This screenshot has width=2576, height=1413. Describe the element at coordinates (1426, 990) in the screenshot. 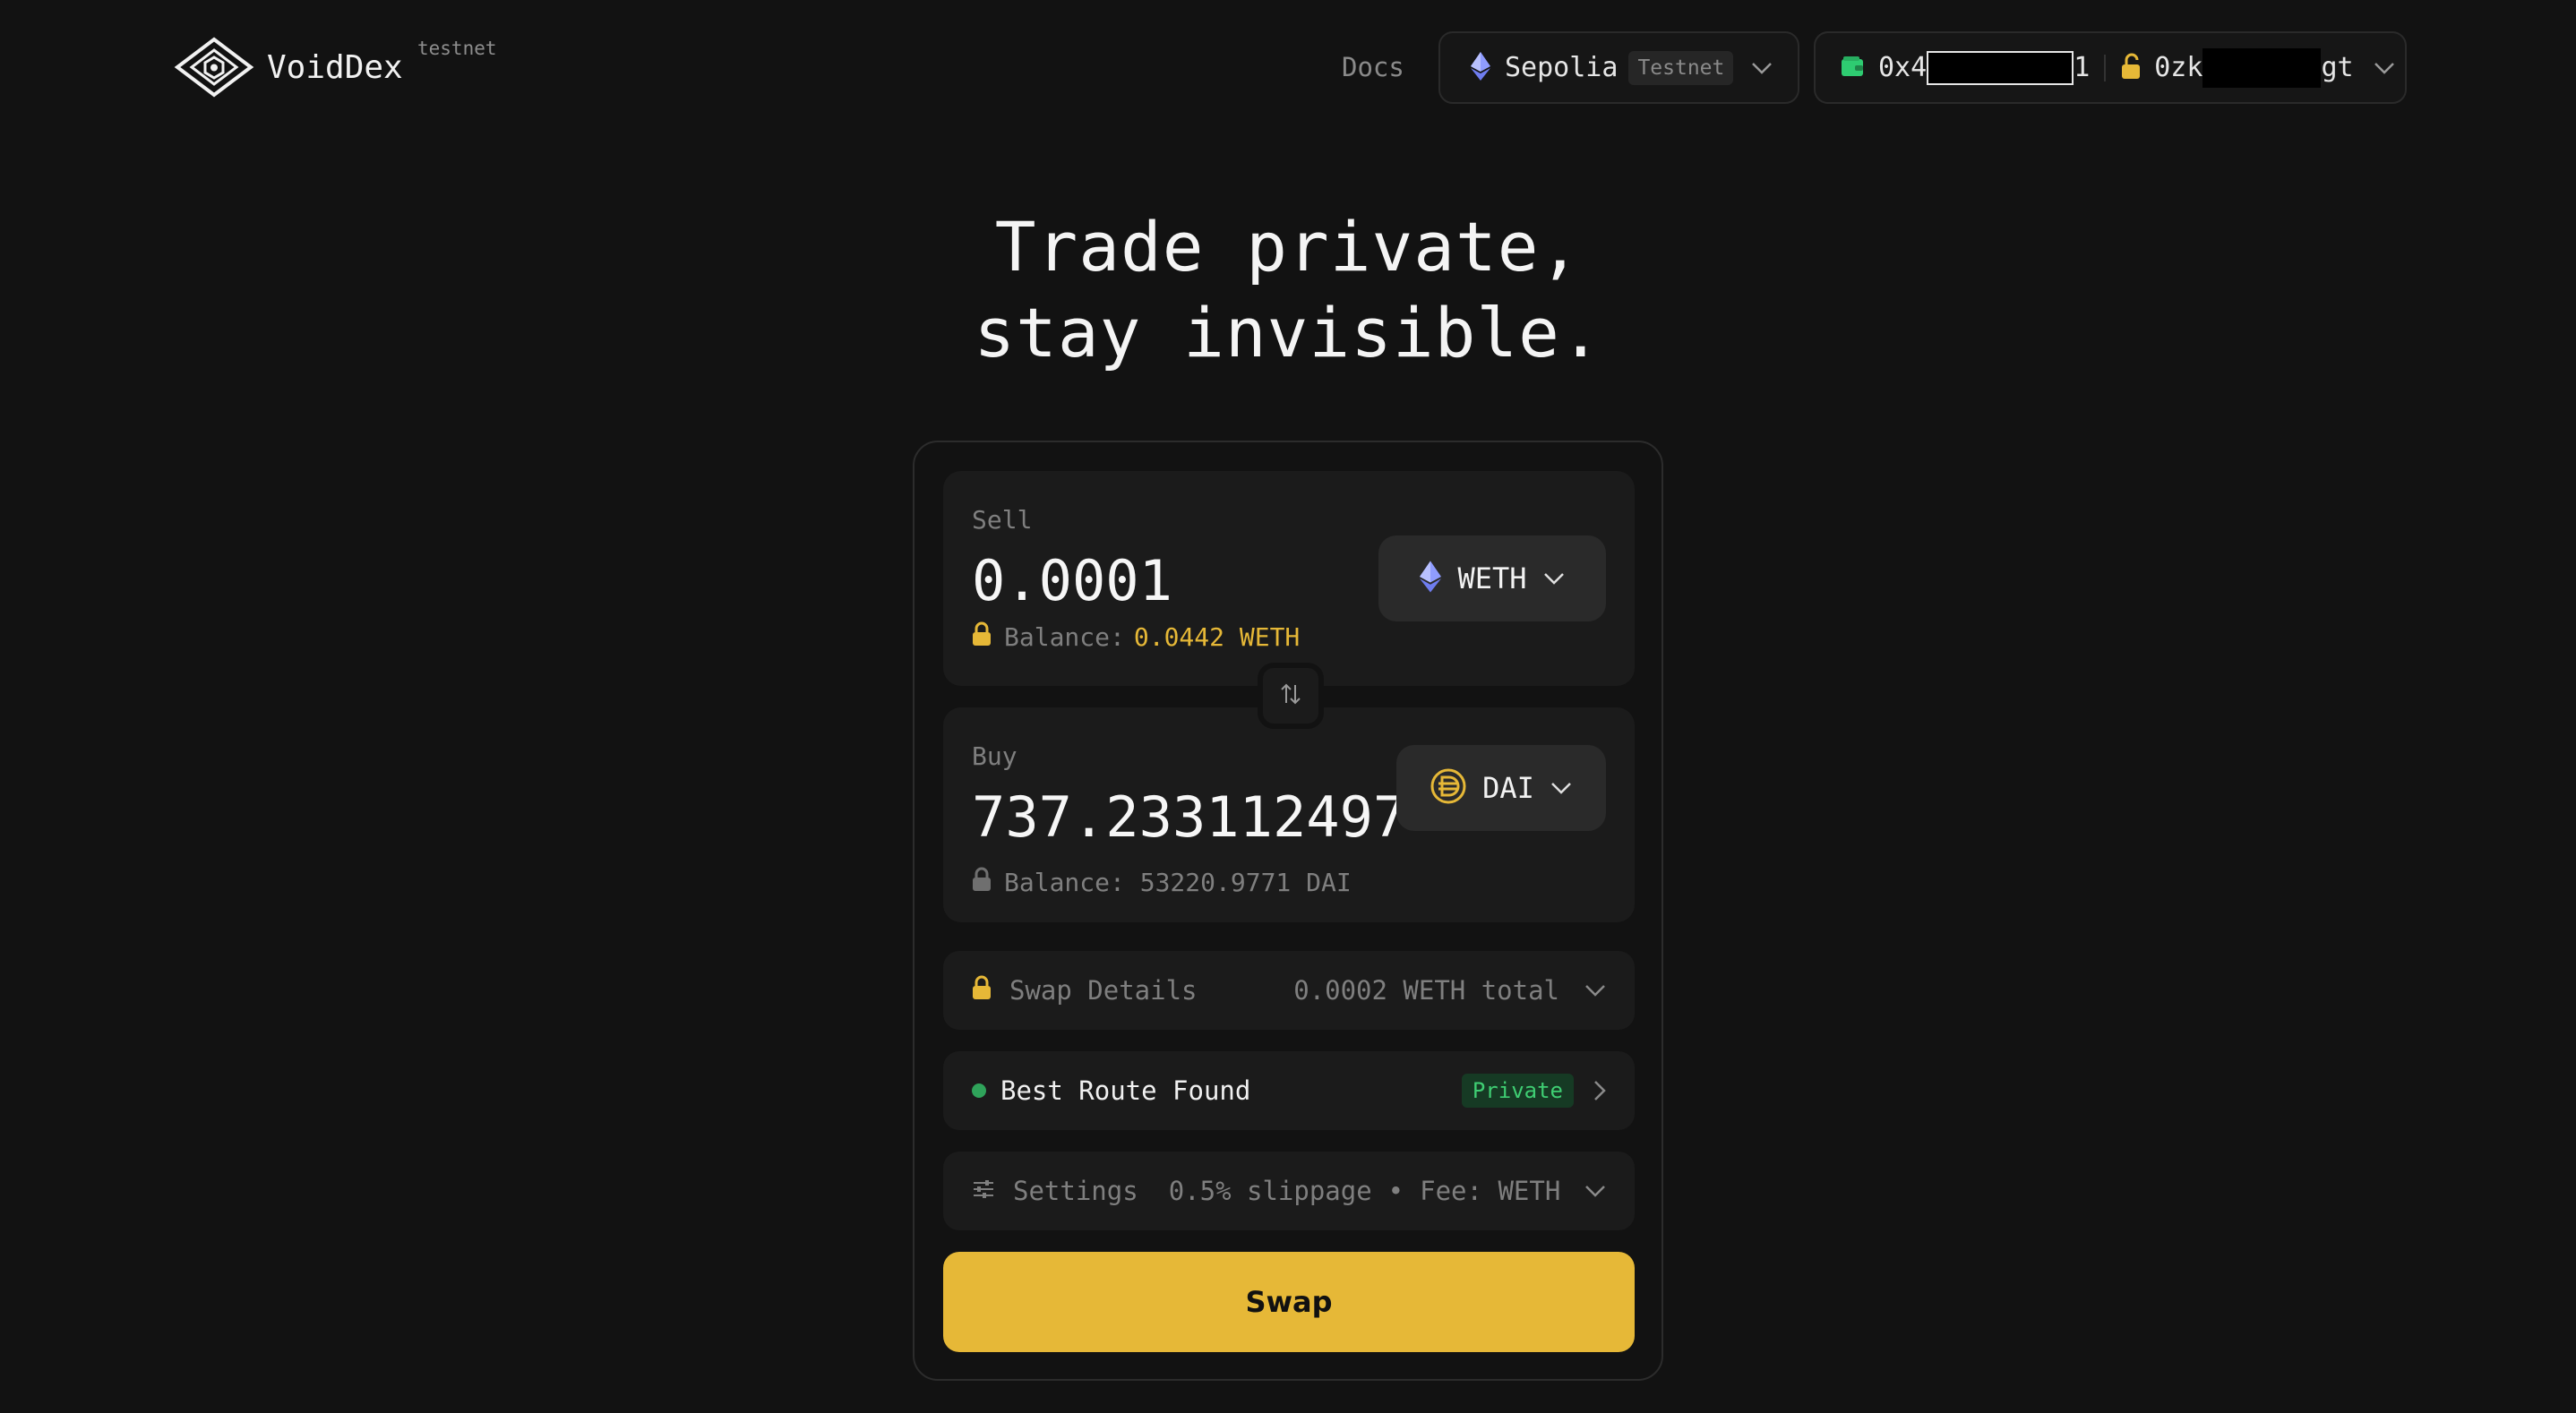

I see `swap-details-value: 0.0002 WETH total` at that location.